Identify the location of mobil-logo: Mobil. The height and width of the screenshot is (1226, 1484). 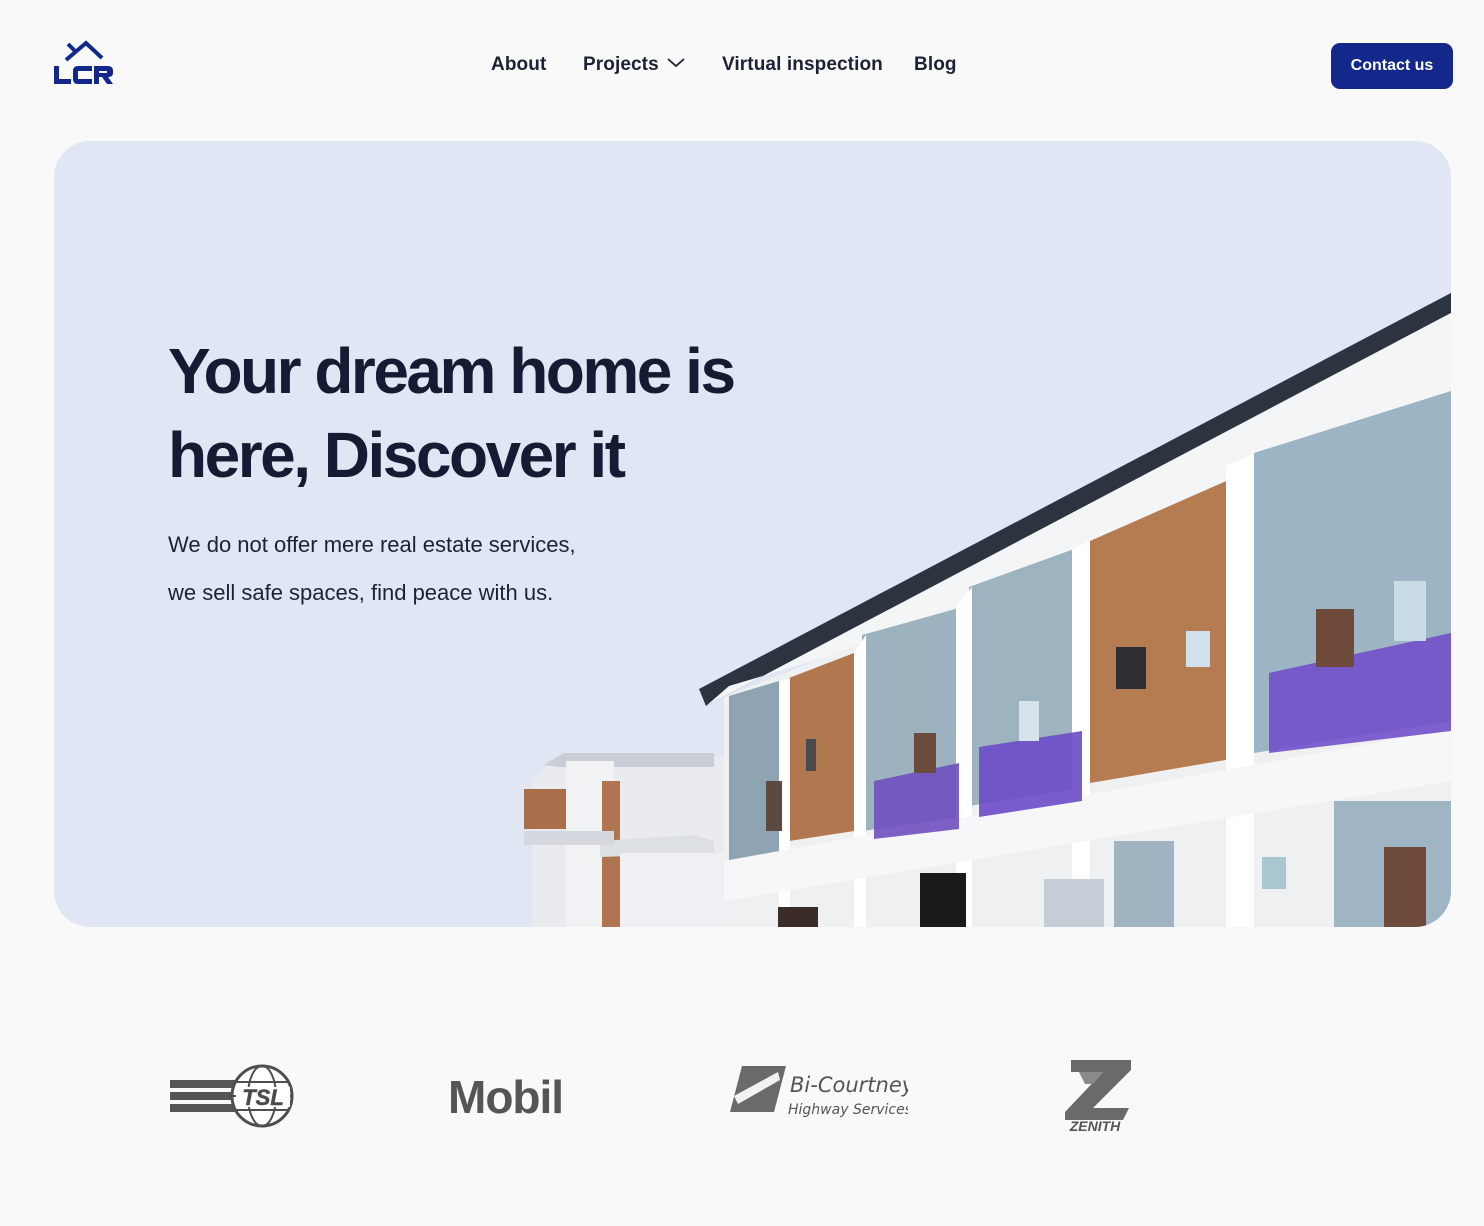
(506, 1097).